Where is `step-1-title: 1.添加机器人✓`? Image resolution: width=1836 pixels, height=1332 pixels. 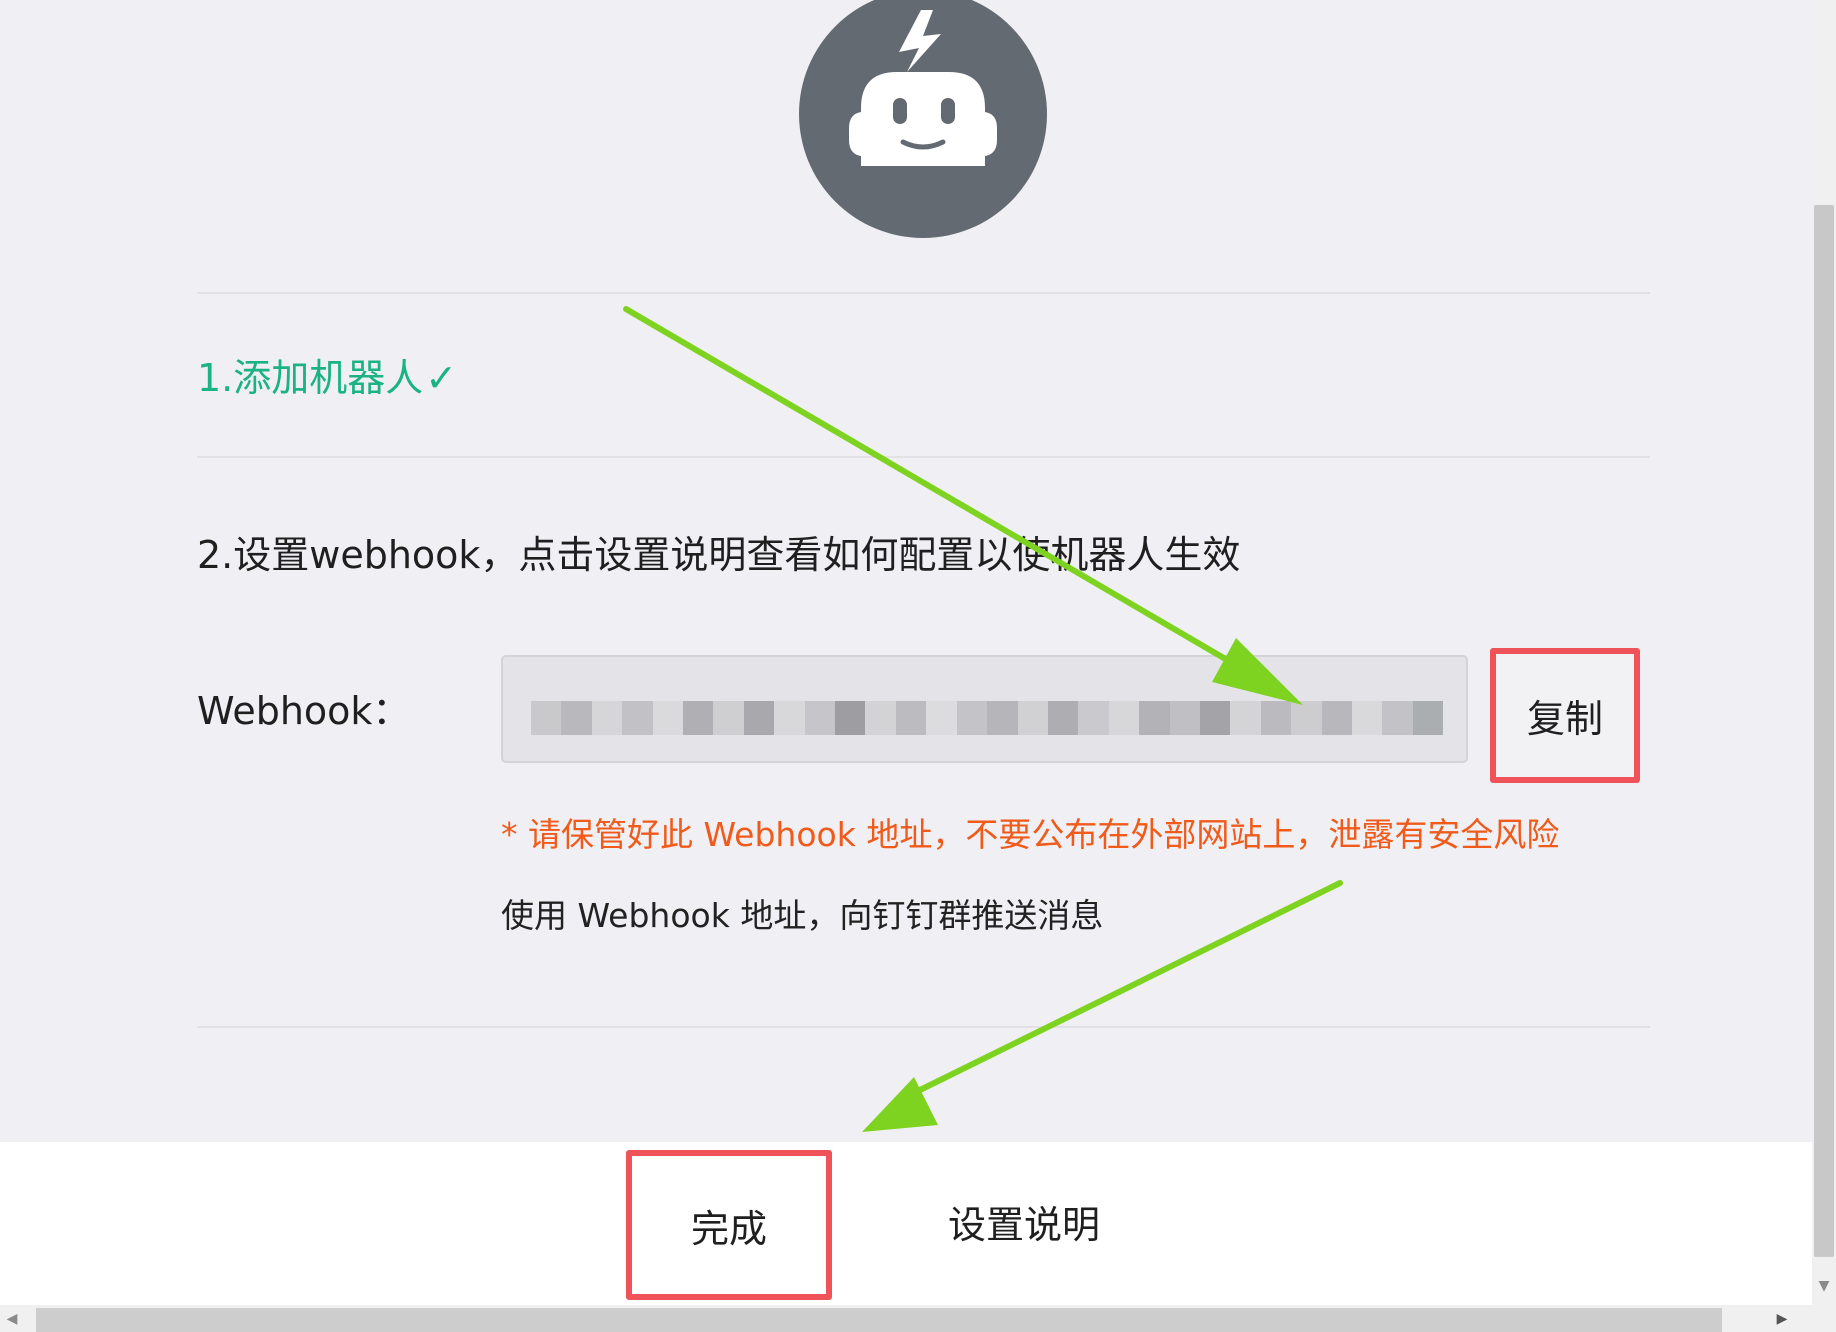 step-1-title: 1.添加机器人✓ is located at coordinates (327, 378).